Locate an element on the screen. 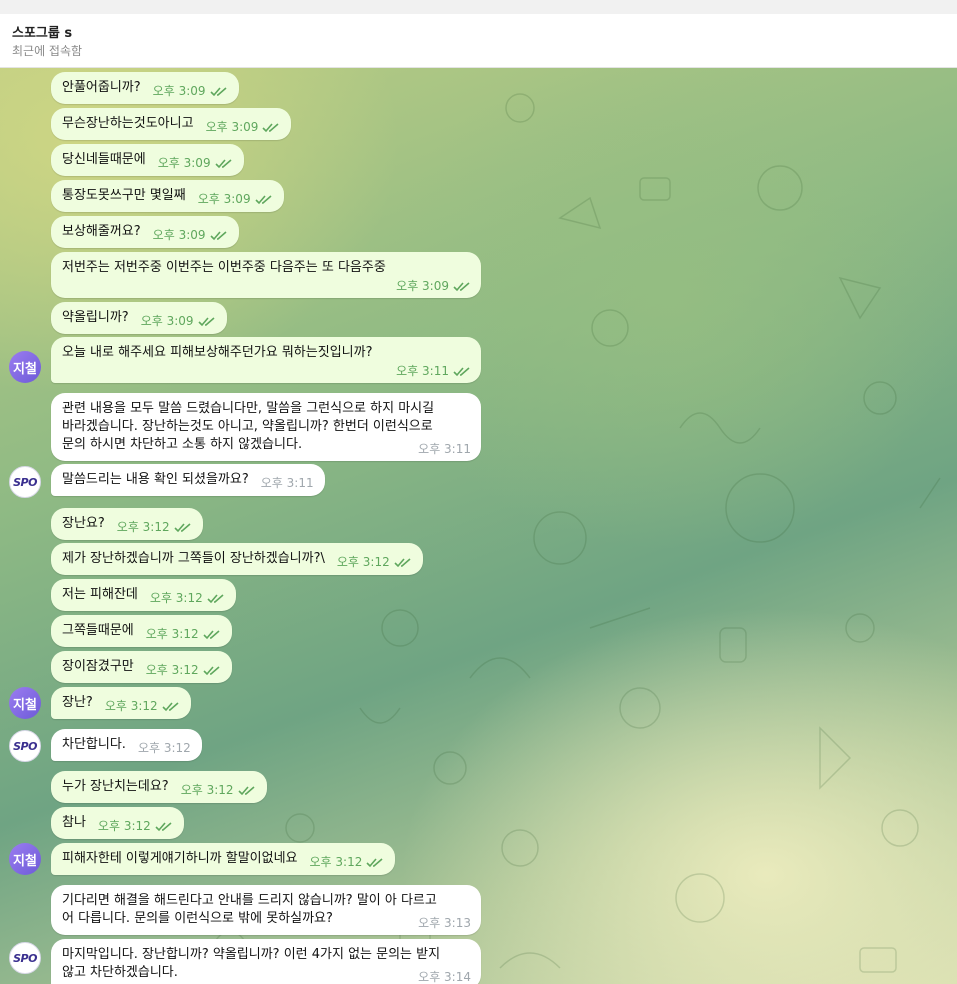 The height and width of the screenshot is (984, 957). message-bubble-outgoing: 장이잠겼구만 오후 3:12 is located at coordinates (141, 667).